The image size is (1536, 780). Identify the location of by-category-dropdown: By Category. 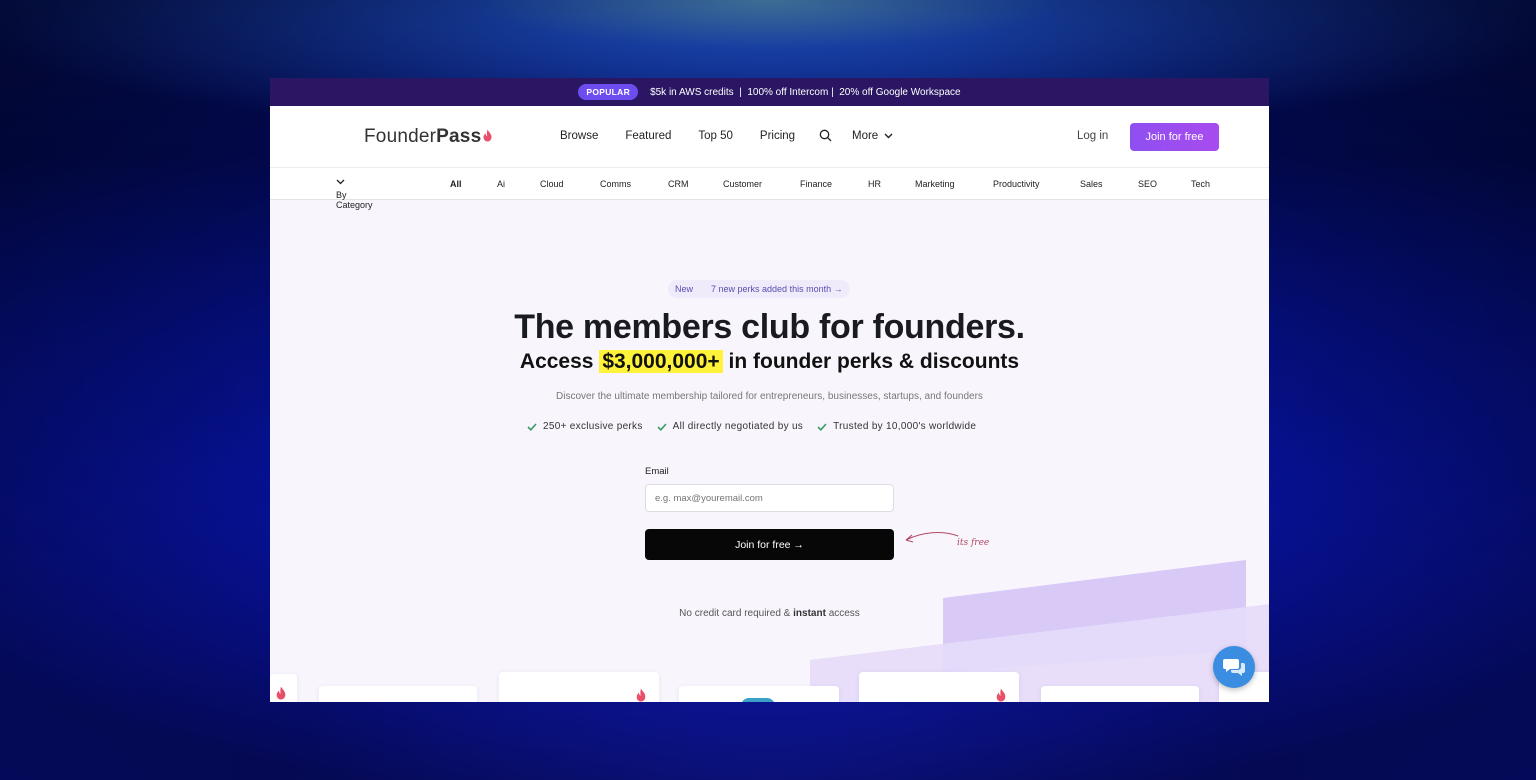
(354, 194).